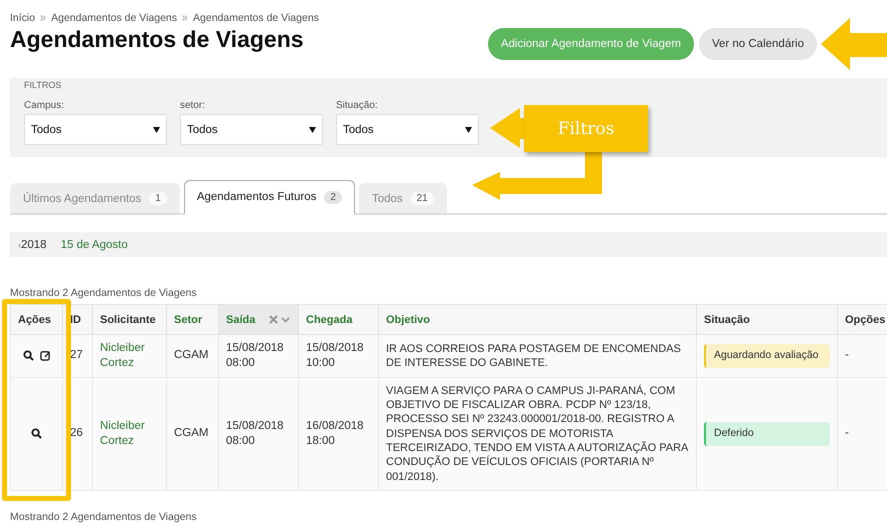  Describe the element at coordinates (586, 128) in the screenshot. I see `annotation-label: Filtros` at that location.